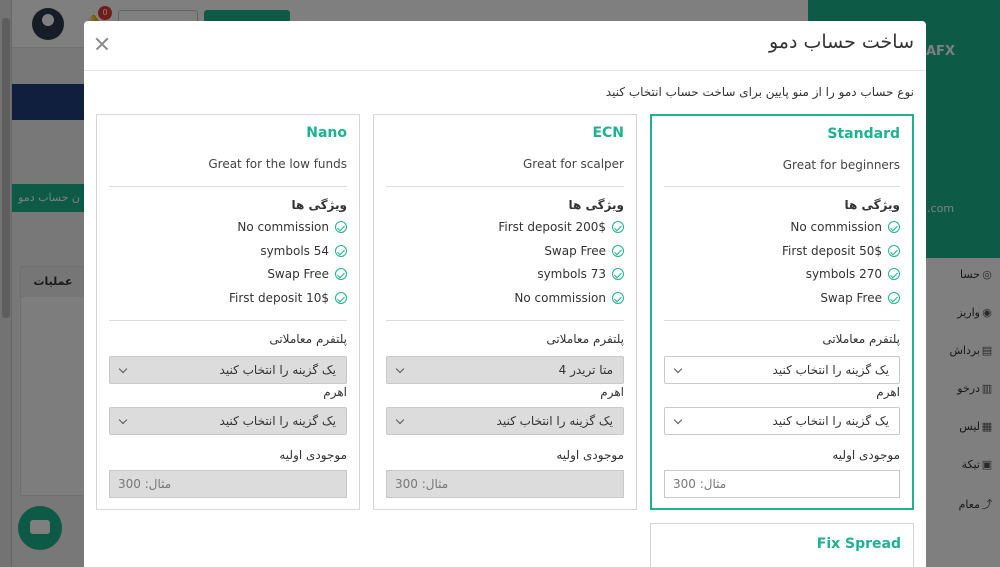  Describe the element at coordinates (585, 370) in the screenshot. I see `platform-select-value: متا تریدر 4` at that location.